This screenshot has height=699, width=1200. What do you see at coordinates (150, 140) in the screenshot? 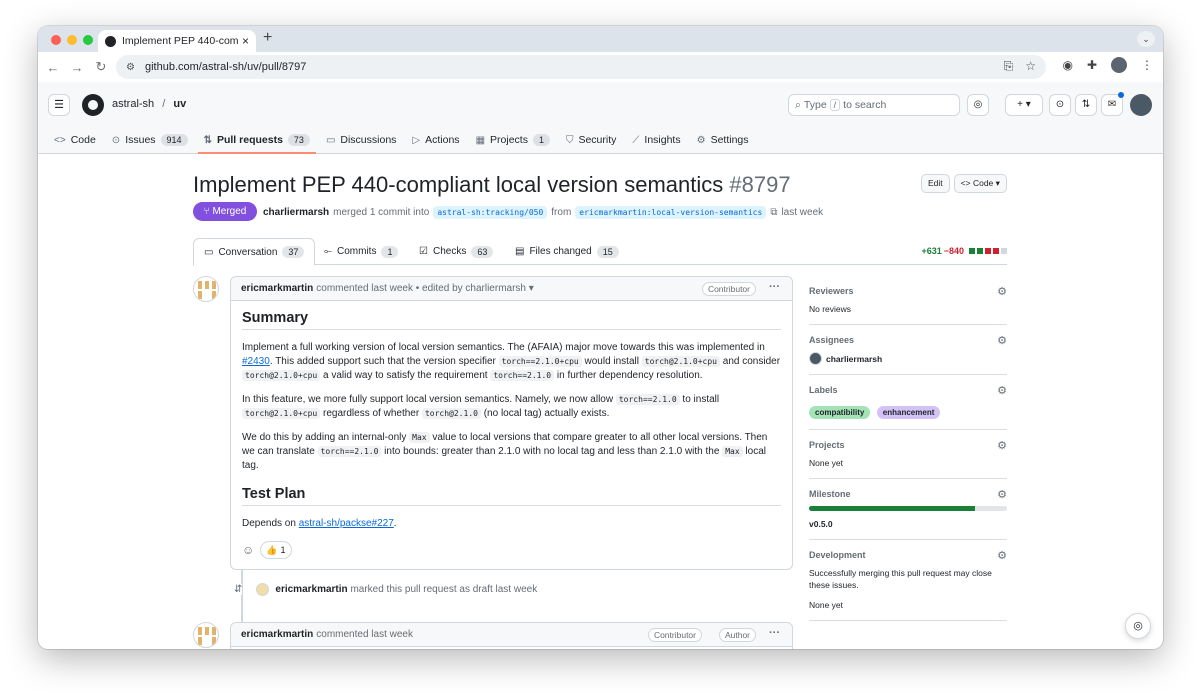
I see `tab-issues: ⊙ Issues 914` at bounding box center [150, 140].